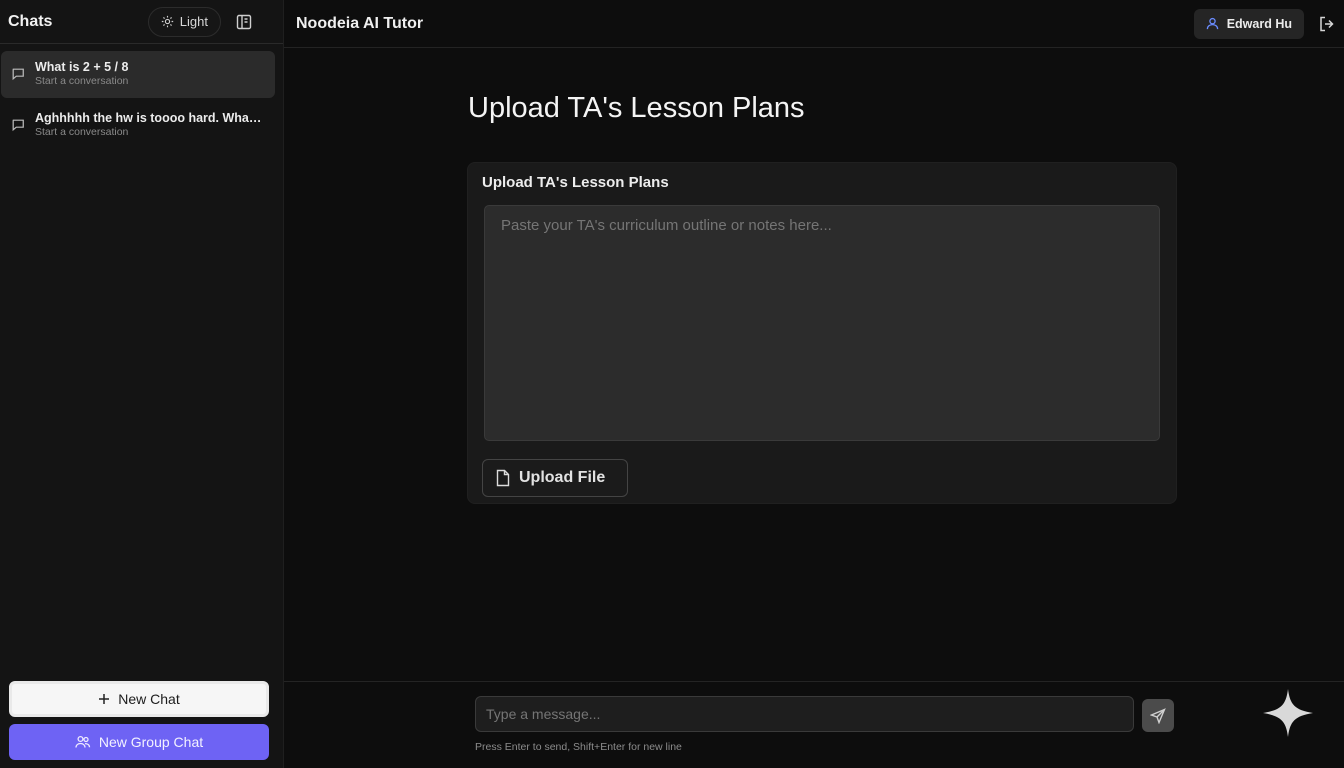 The width and height of the screenshot is (1344, 768). What do you see at coordinates (503, 478) in the screenshot?
I see `file-icon` at bounding box center [503, 478].